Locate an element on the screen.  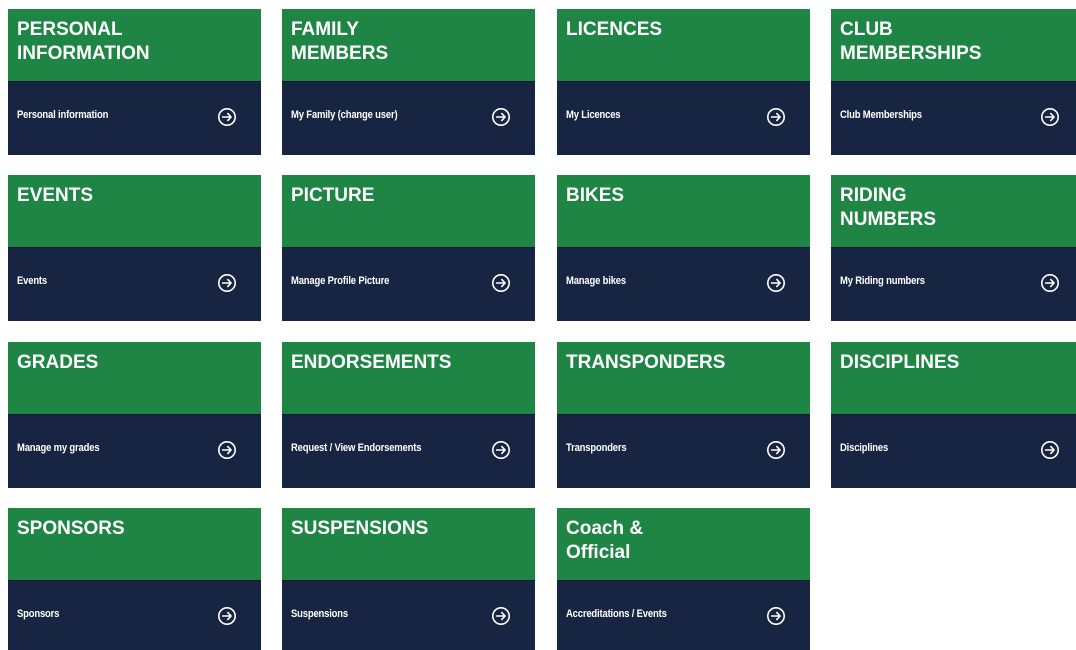
card-link-label: Club Memberships is located at coordinates (881, 115).